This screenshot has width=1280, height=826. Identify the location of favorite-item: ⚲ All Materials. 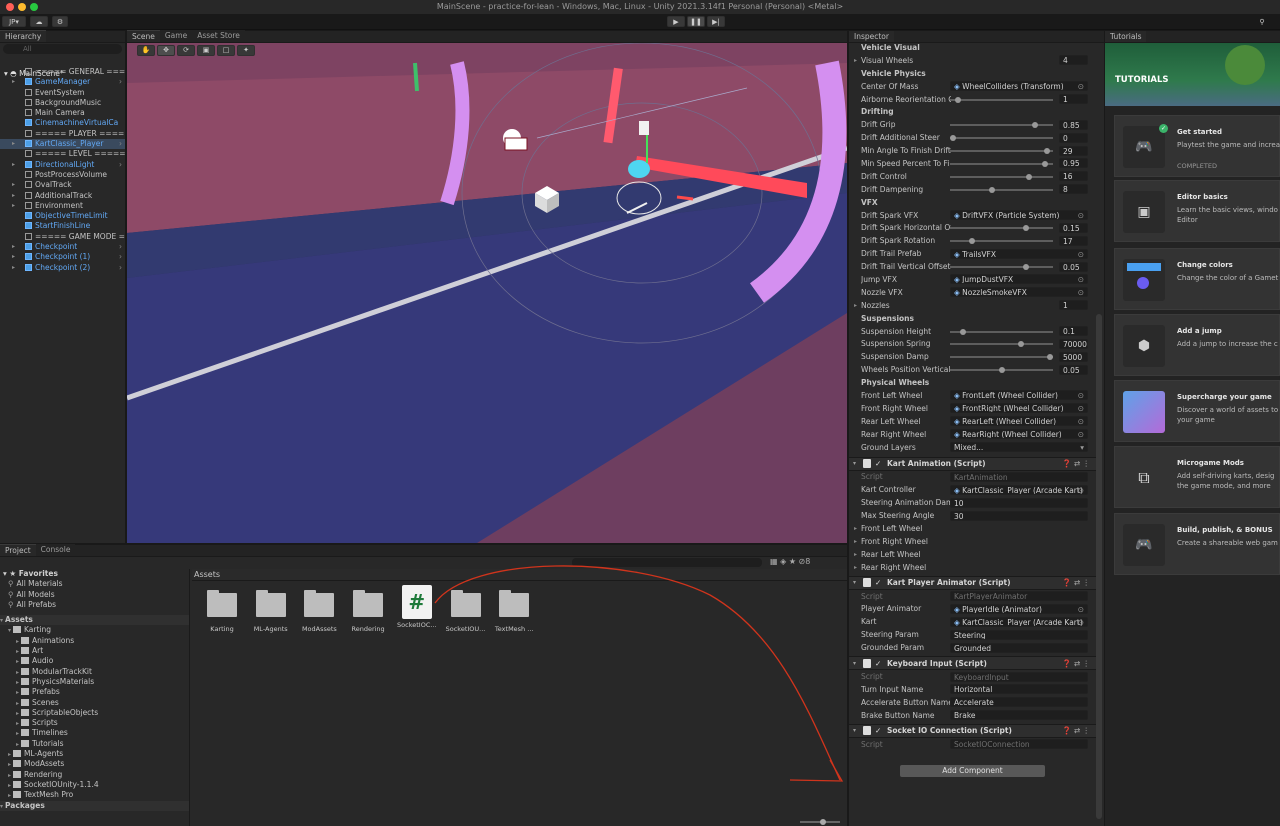
(94, 584).